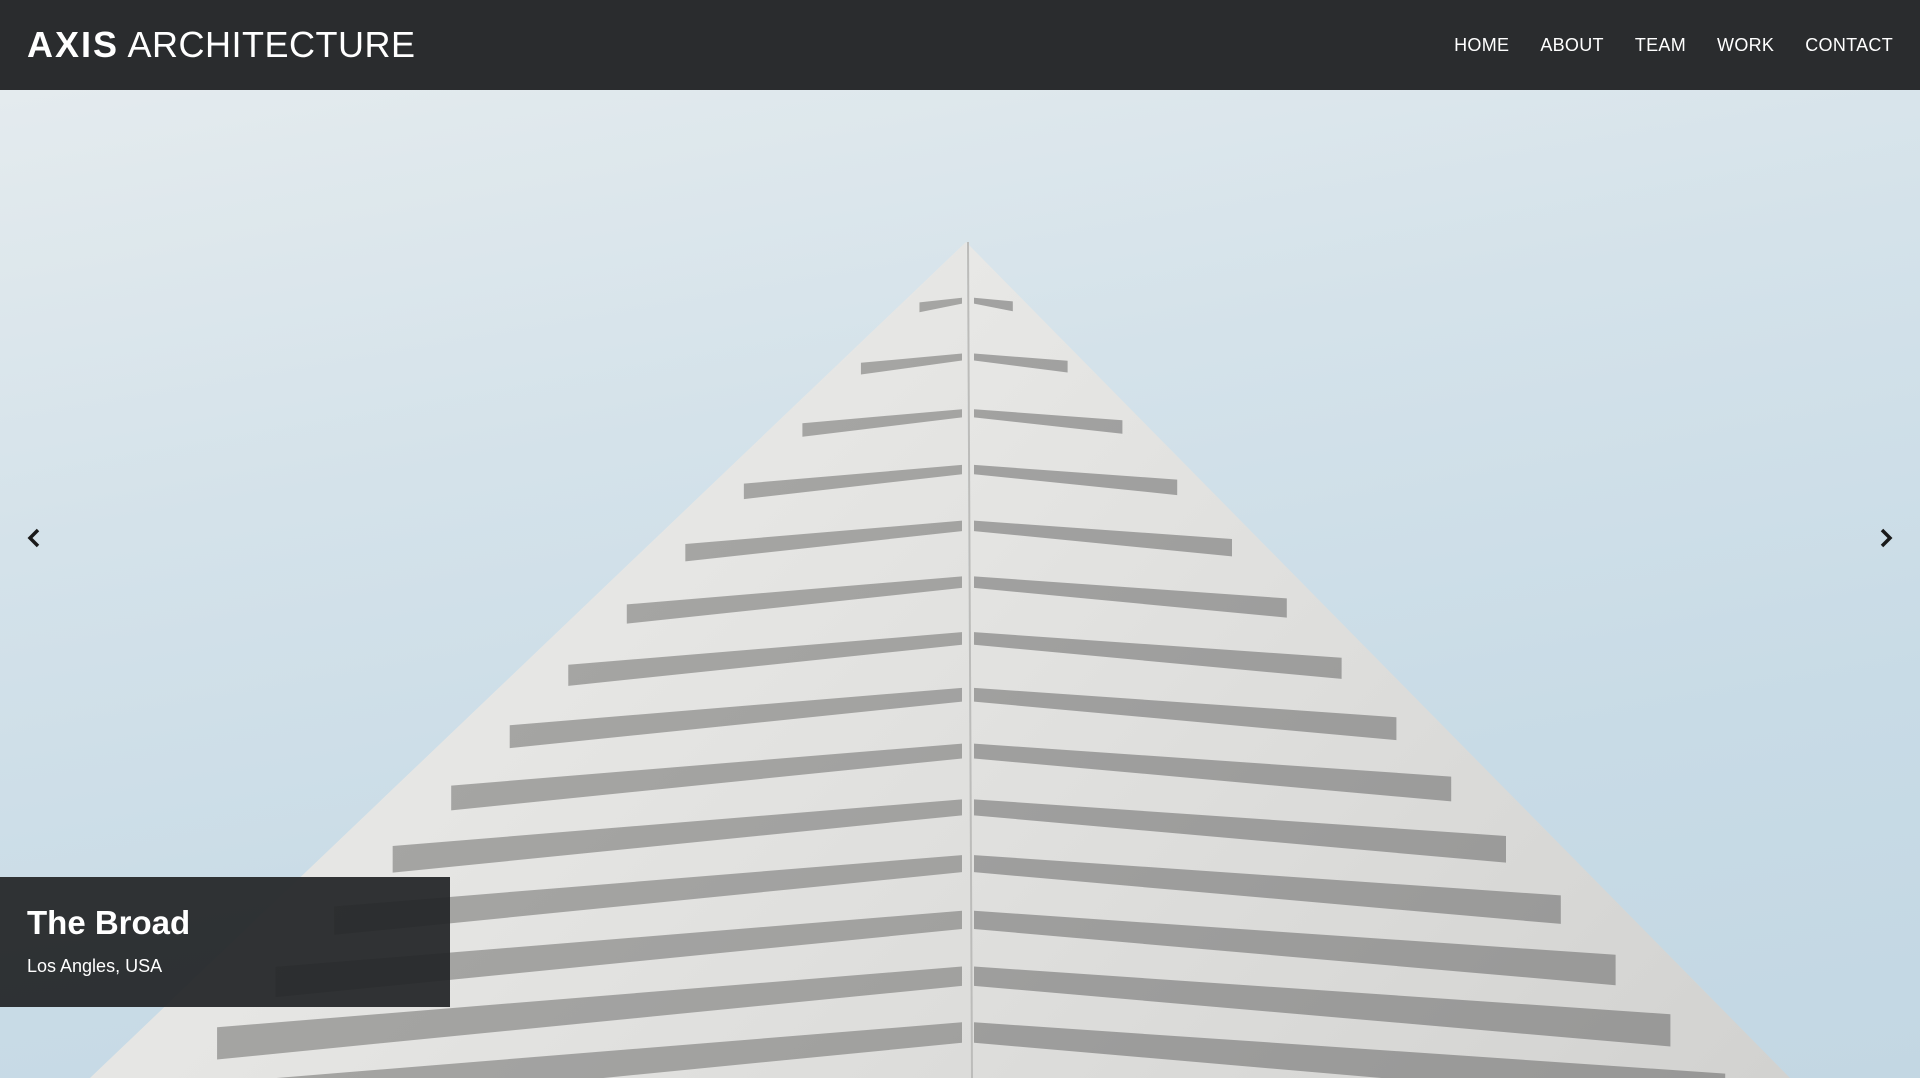  What do you see at coordinates (1745, 45) in the screenshot?
I see `nav-work: WORK` at bounding box center [1745, 45].